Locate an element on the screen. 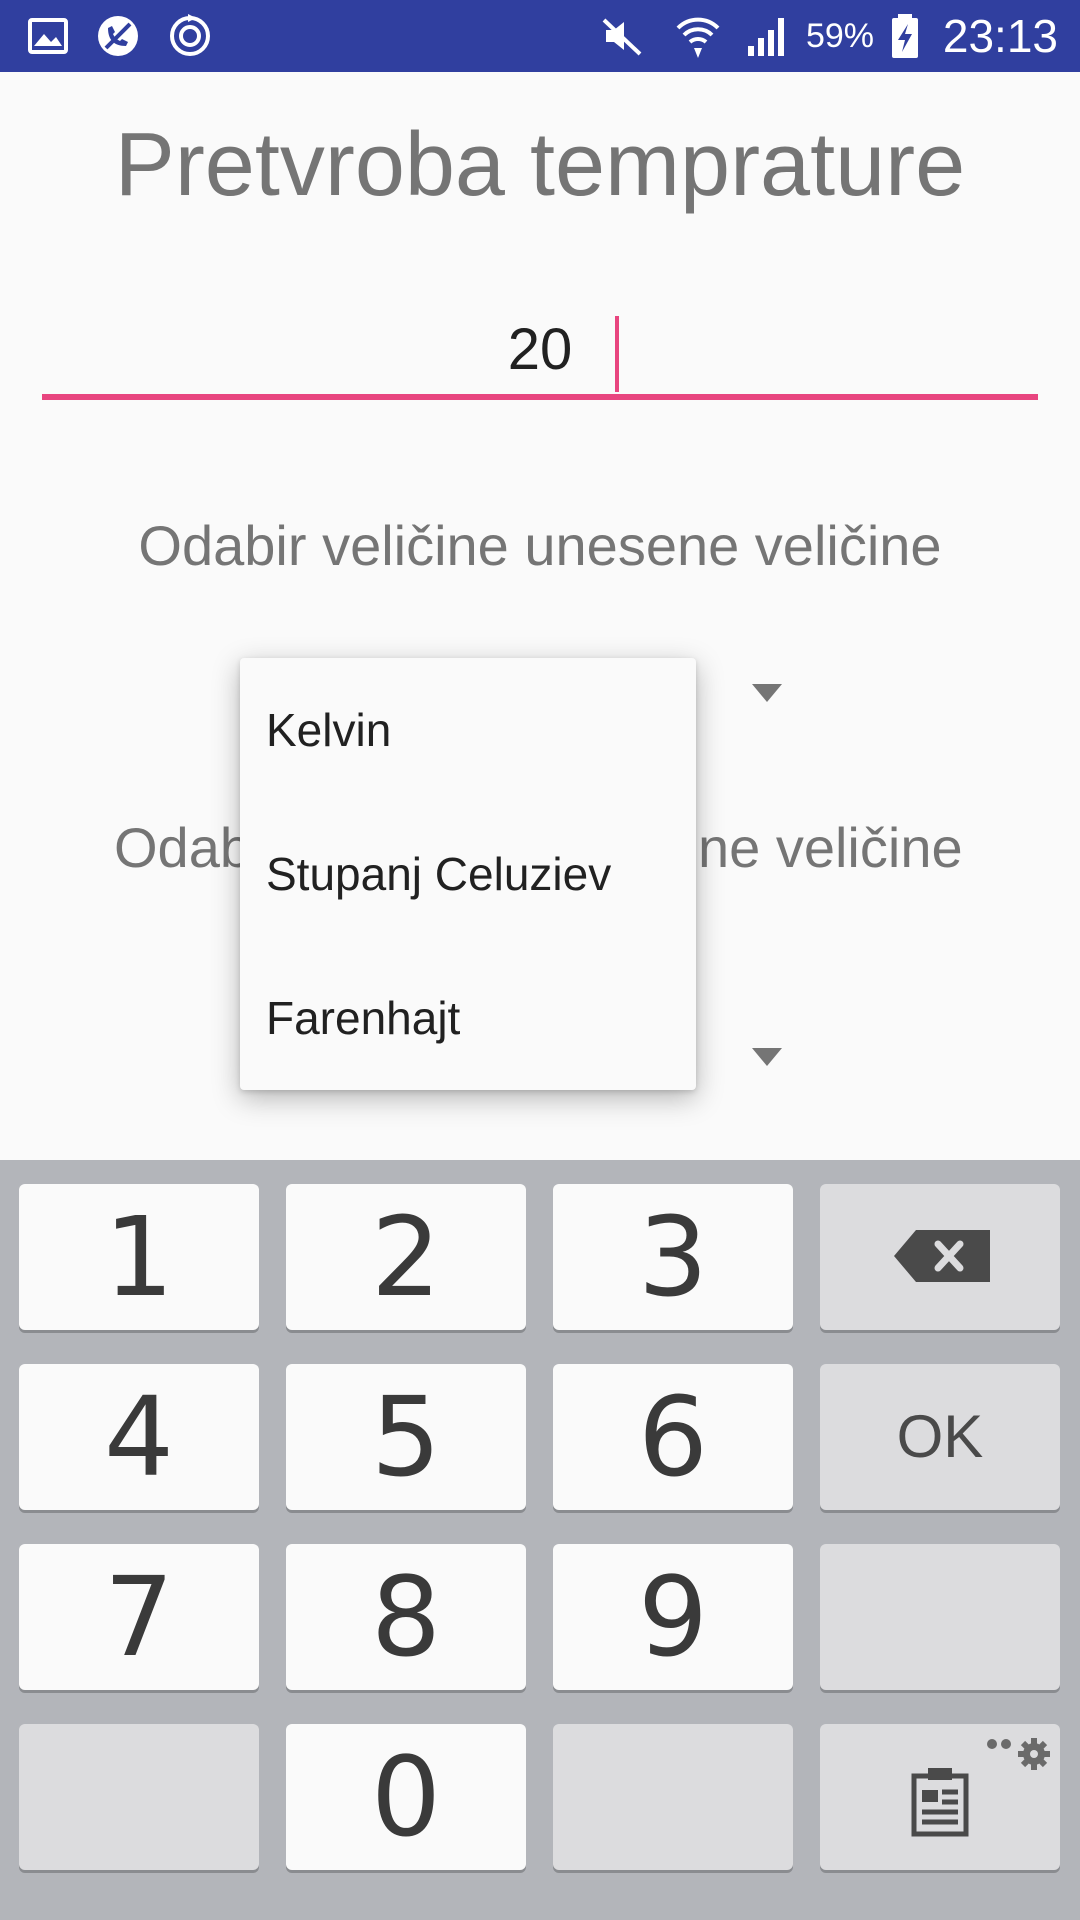 The width and height of the screenshot is (1080, 1920). dropdown-item-celsius: Stupanj Celuziev is located at coordinates (468, 874).